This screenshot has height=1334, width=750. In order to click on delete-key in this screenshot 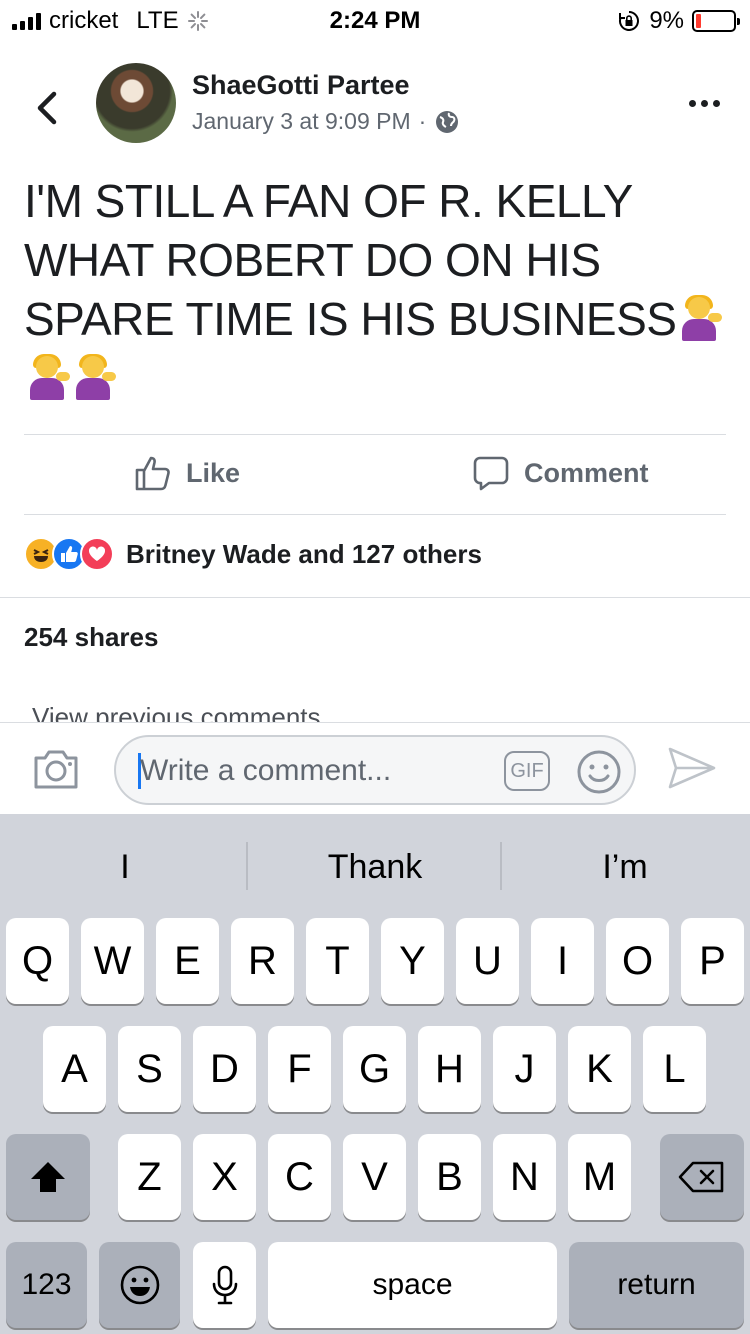, I will do `click(702, 1177)`.